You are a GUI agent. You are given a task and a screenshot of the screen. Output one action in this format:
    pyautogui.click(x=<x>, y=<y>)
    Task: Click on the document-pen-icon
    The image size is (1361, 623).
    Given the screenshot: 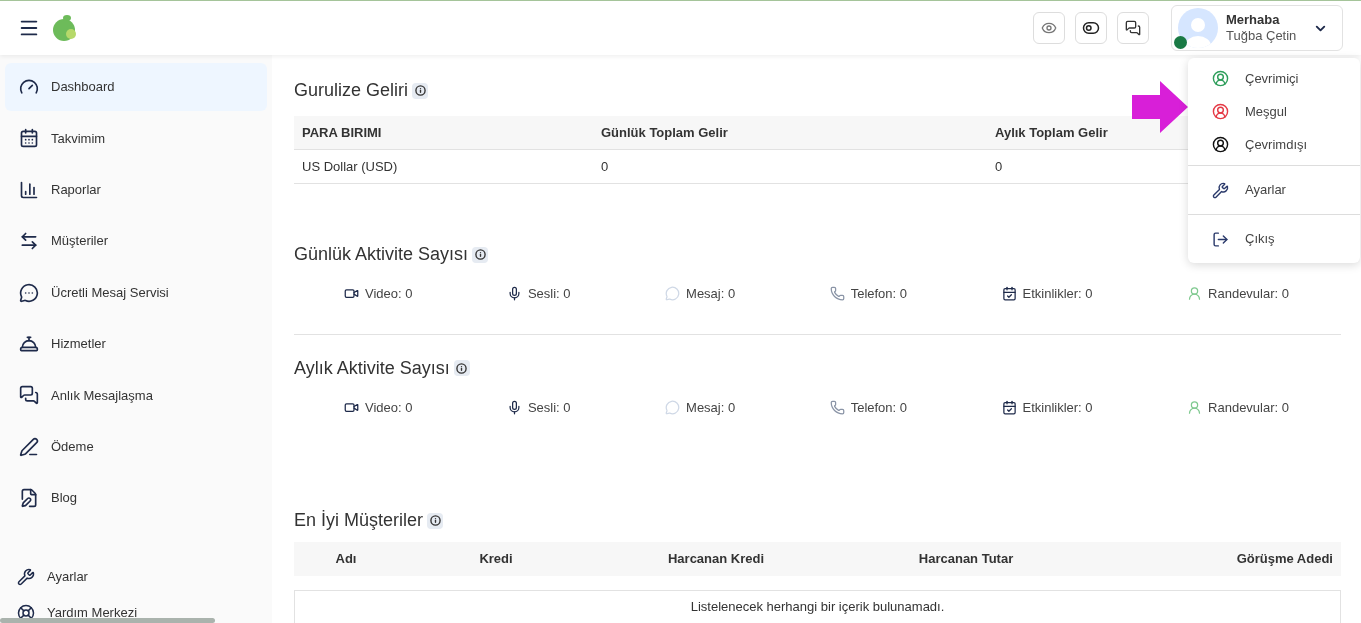 What is the action you would take?
    pyautogui.click(x=29, y=498)
    